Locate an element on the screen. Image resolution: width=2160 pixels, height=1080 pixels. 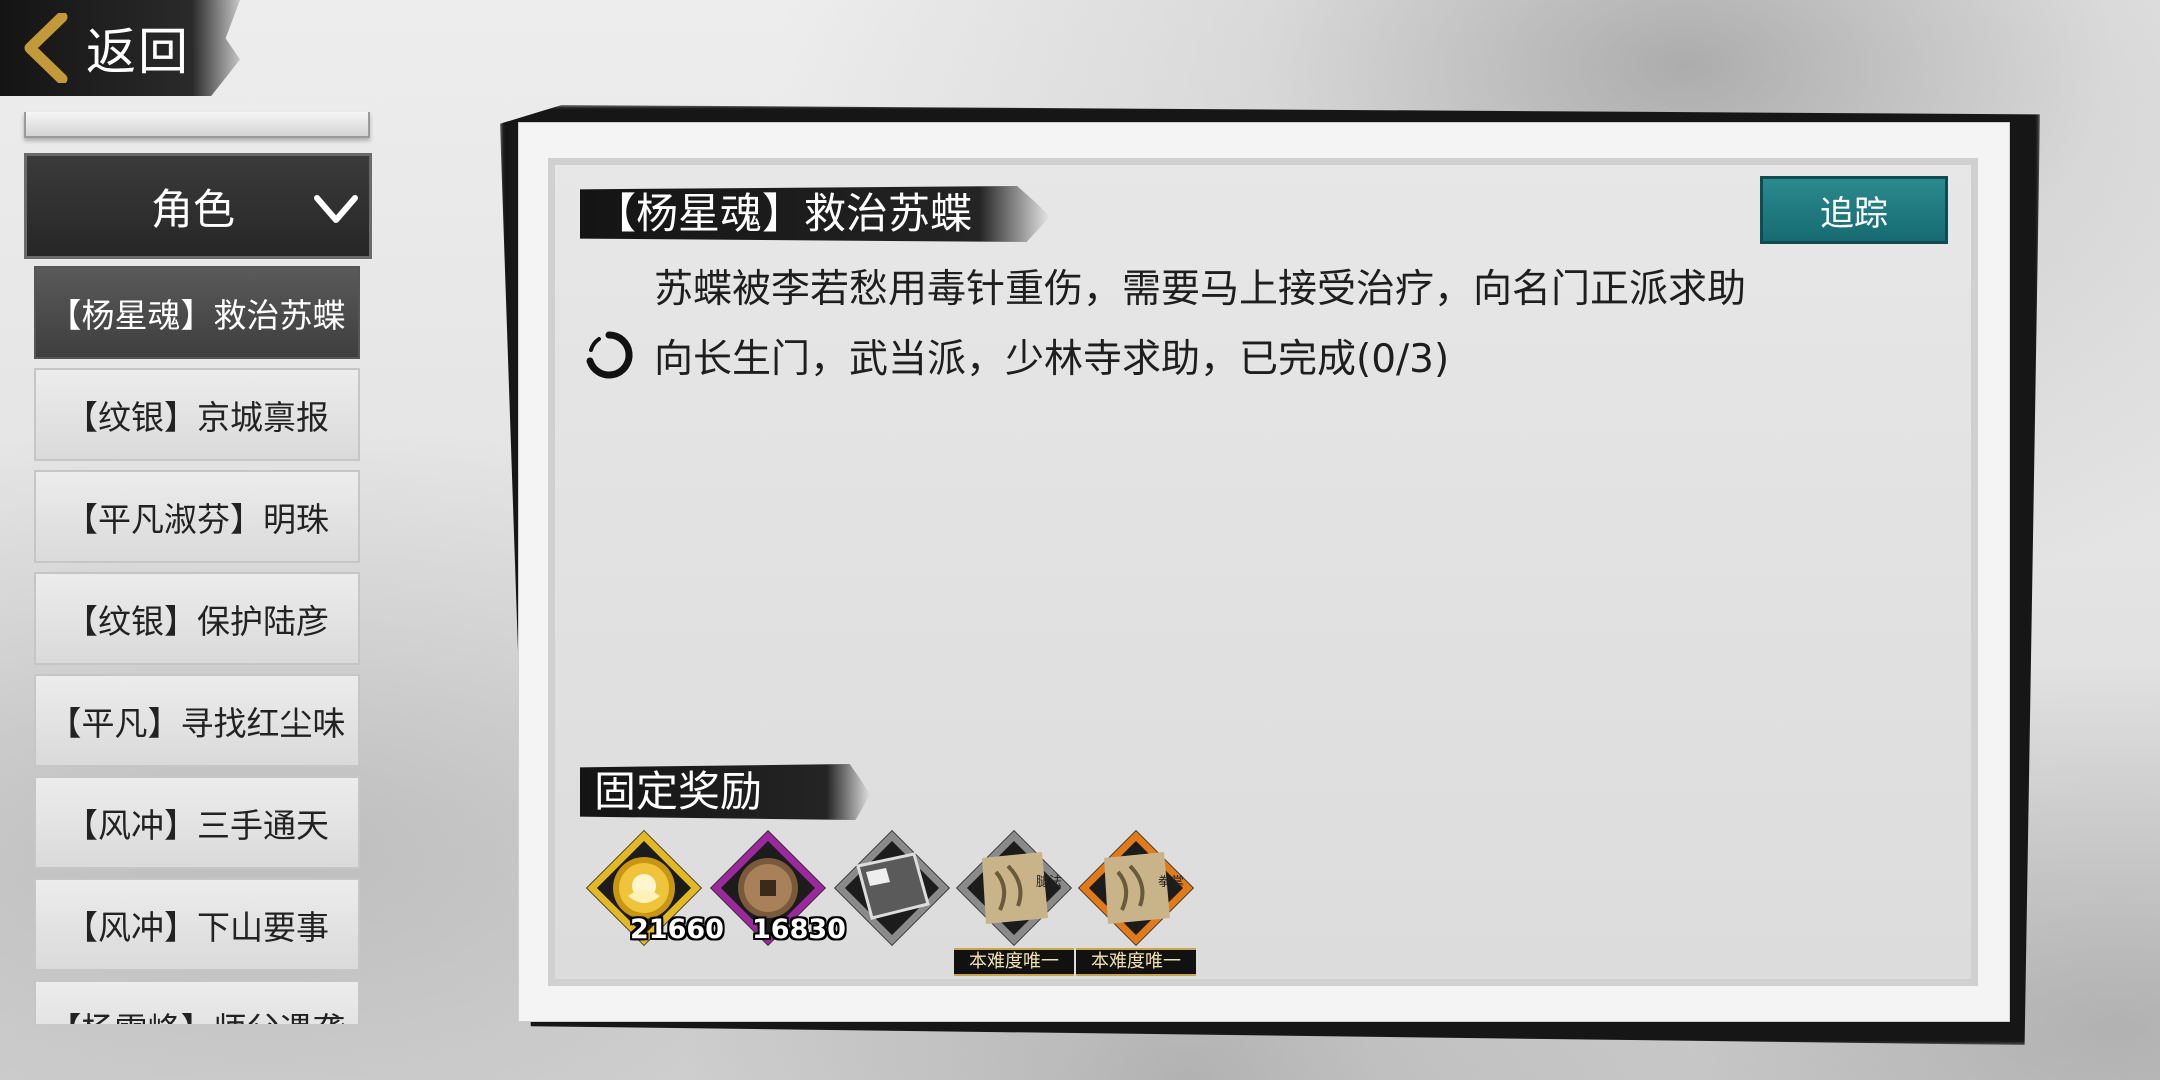
svg-text: 拳掌 is located at coordinates (1171, 882).